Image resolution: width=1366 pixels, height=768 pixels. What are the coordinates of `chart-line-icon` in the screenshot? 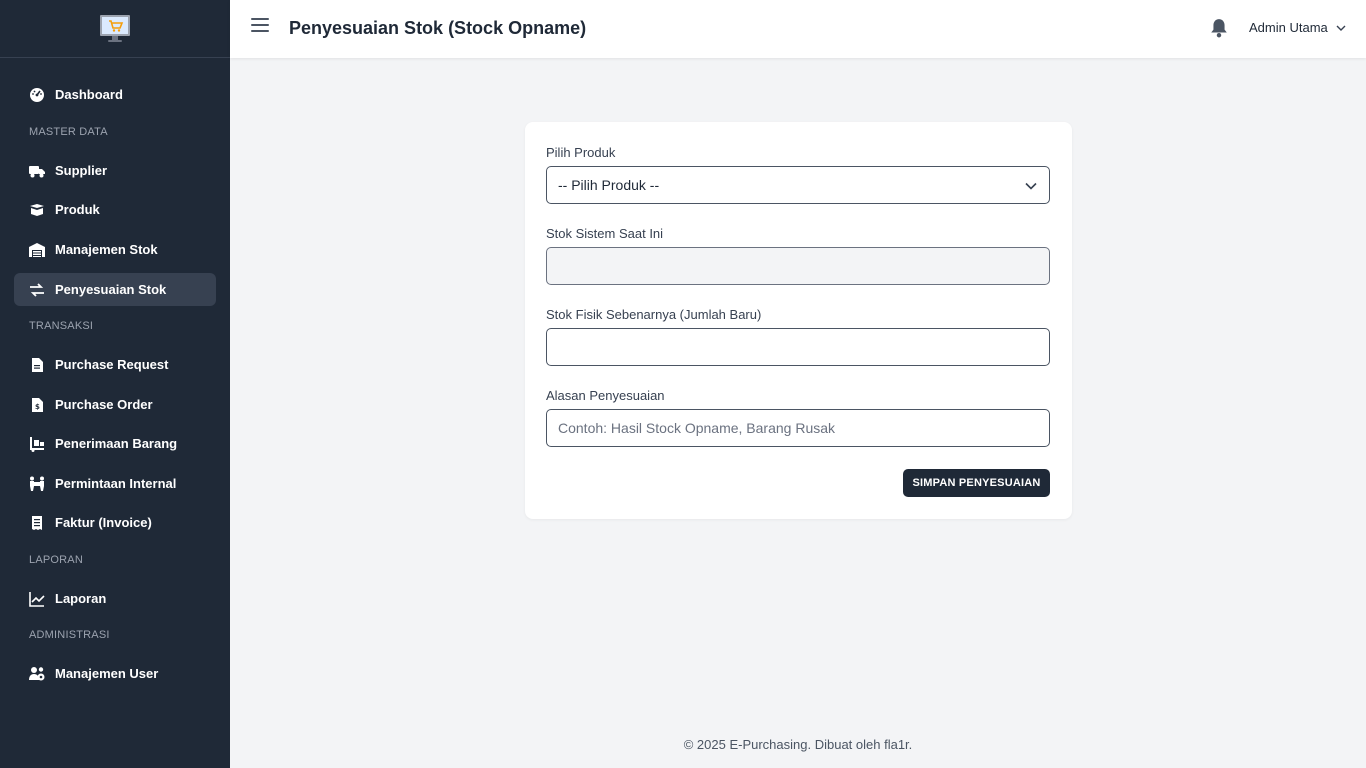 It's located at (37, 599).